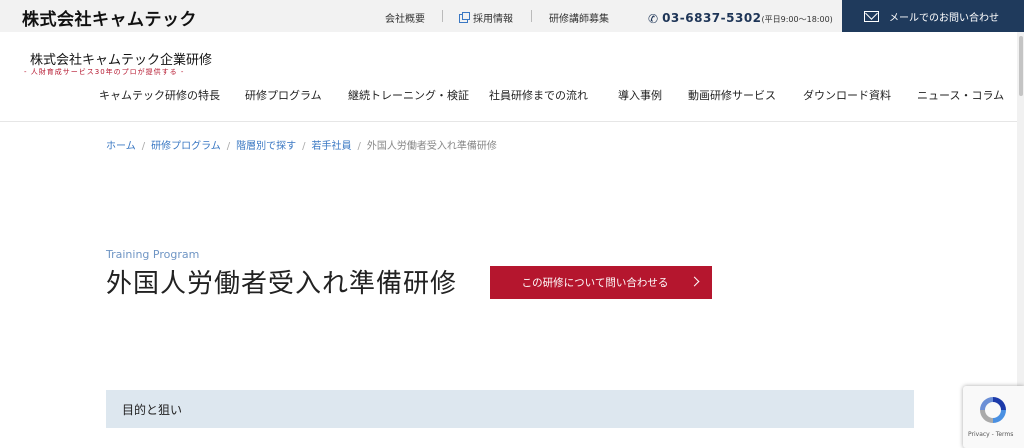 The image size is (1024, 448). Describe the element at coordinates (282, 284) in the screenshot. I see `page-title: 外国人労働者受入れ準備研修` at that location.